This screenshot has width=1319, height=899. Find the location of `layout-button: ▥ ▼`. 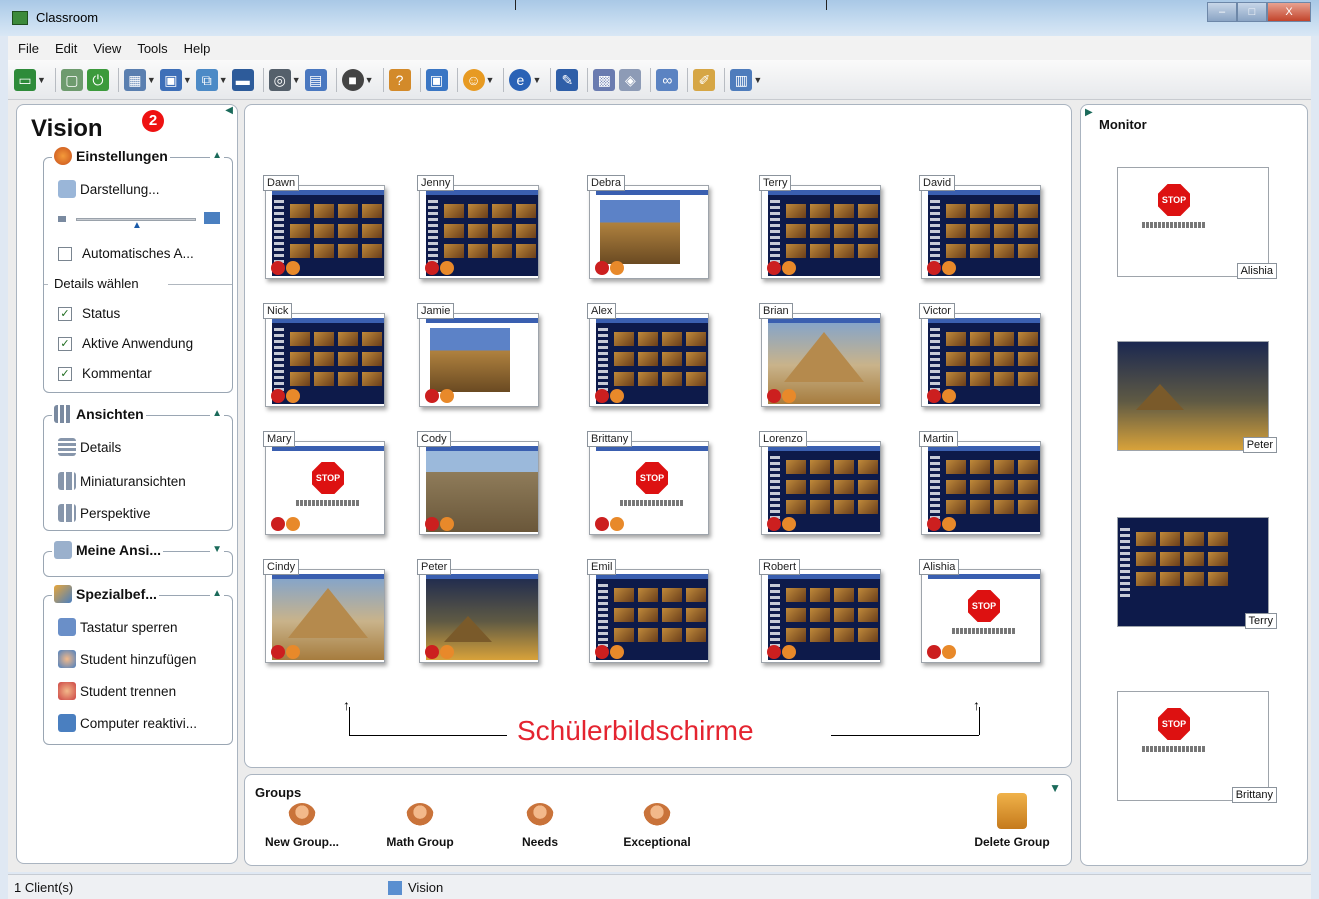

layout-button: ▥ ▼ is located at coordinates (746, 80).